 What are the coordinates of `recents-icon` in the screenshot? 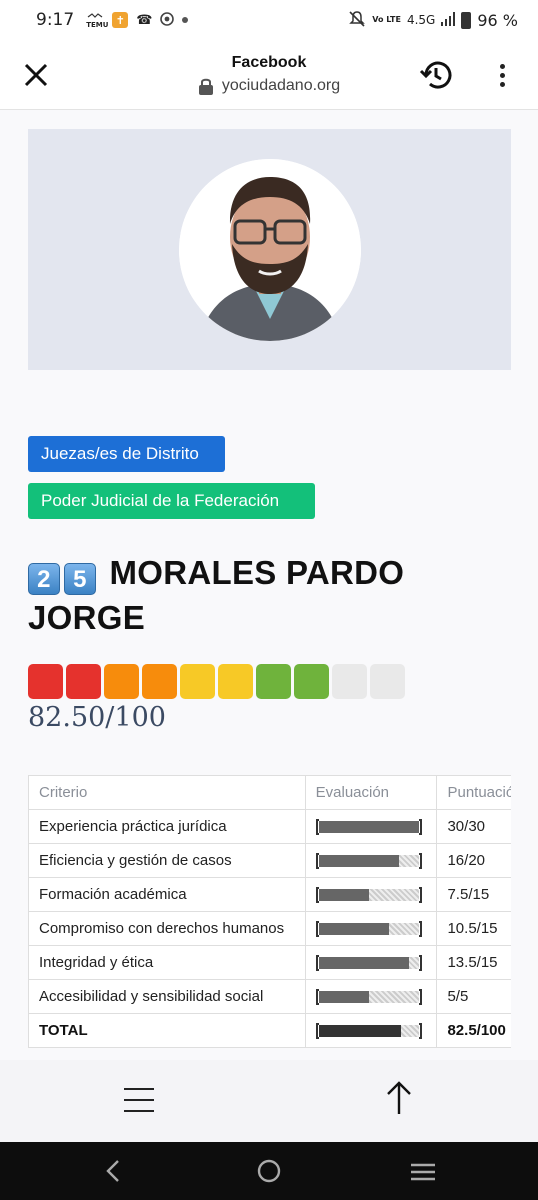 It's located at (423, 1172).